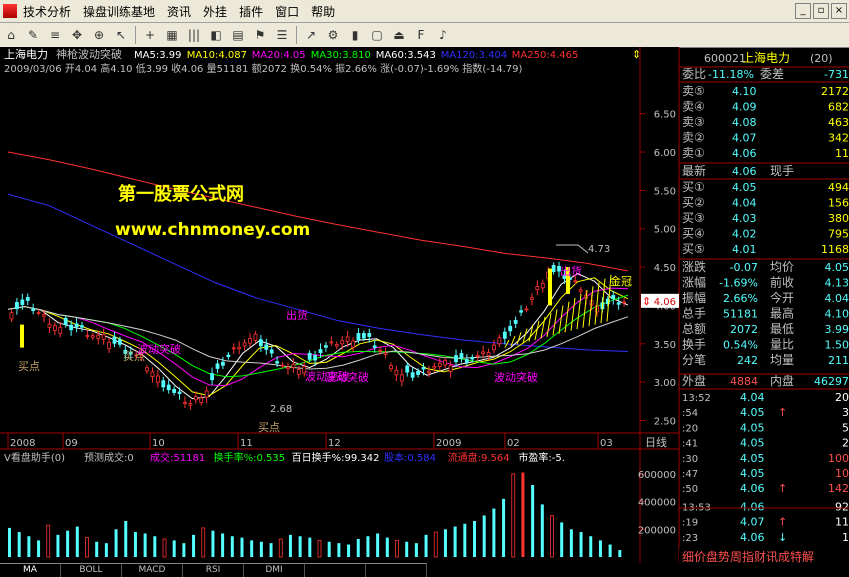 The image size is (849, 577). What do you see at coordinates (11, 35) in the screenshot?
I see `home-icon: ⌂` at bounding box center [11, 35].